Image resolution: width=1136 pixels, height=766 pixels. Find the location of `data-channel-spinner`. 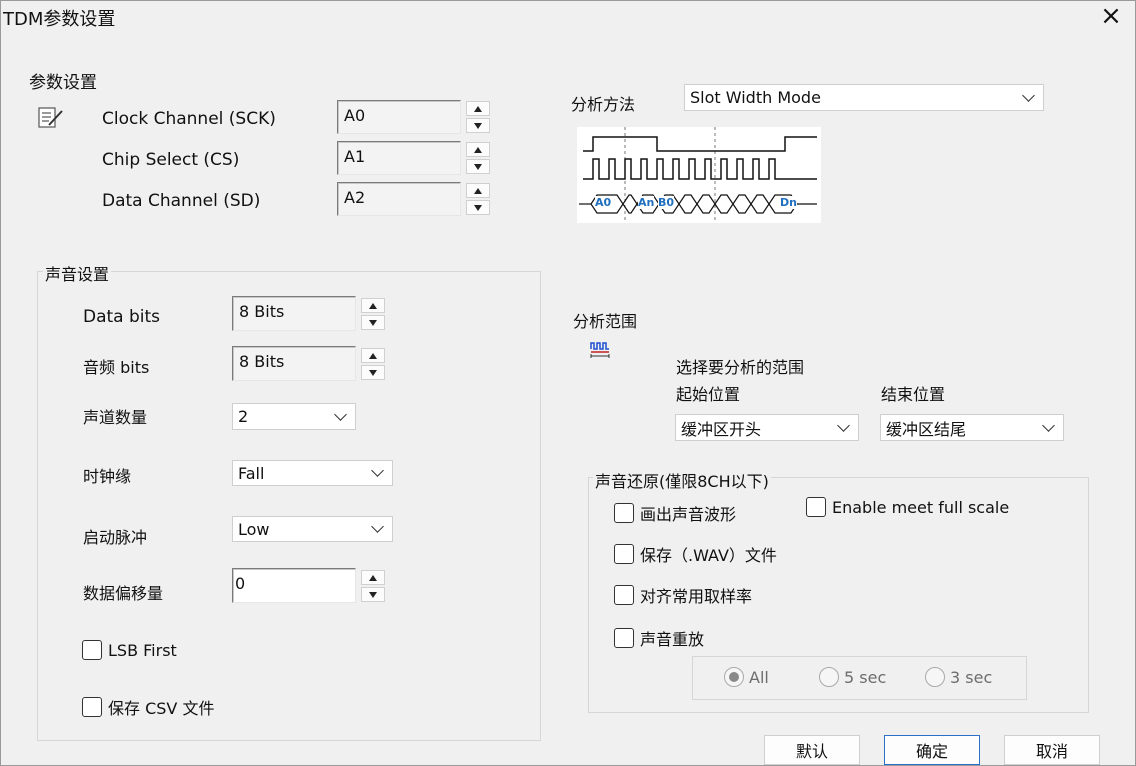

data-channel-spinner is located at coordinates (478, 199).